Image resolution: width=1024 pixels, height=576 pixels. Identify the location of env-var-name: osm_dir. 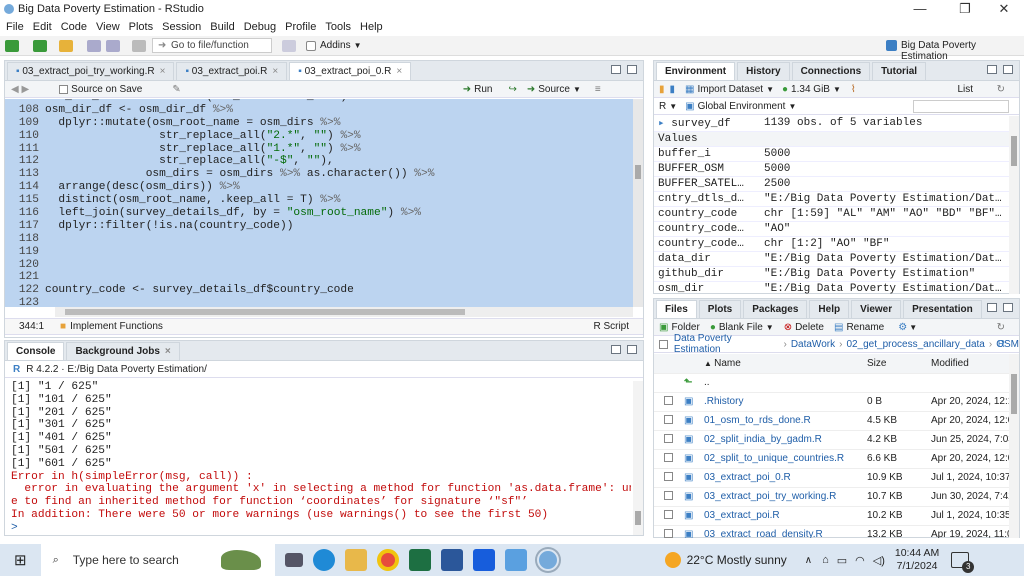
(707, 287).